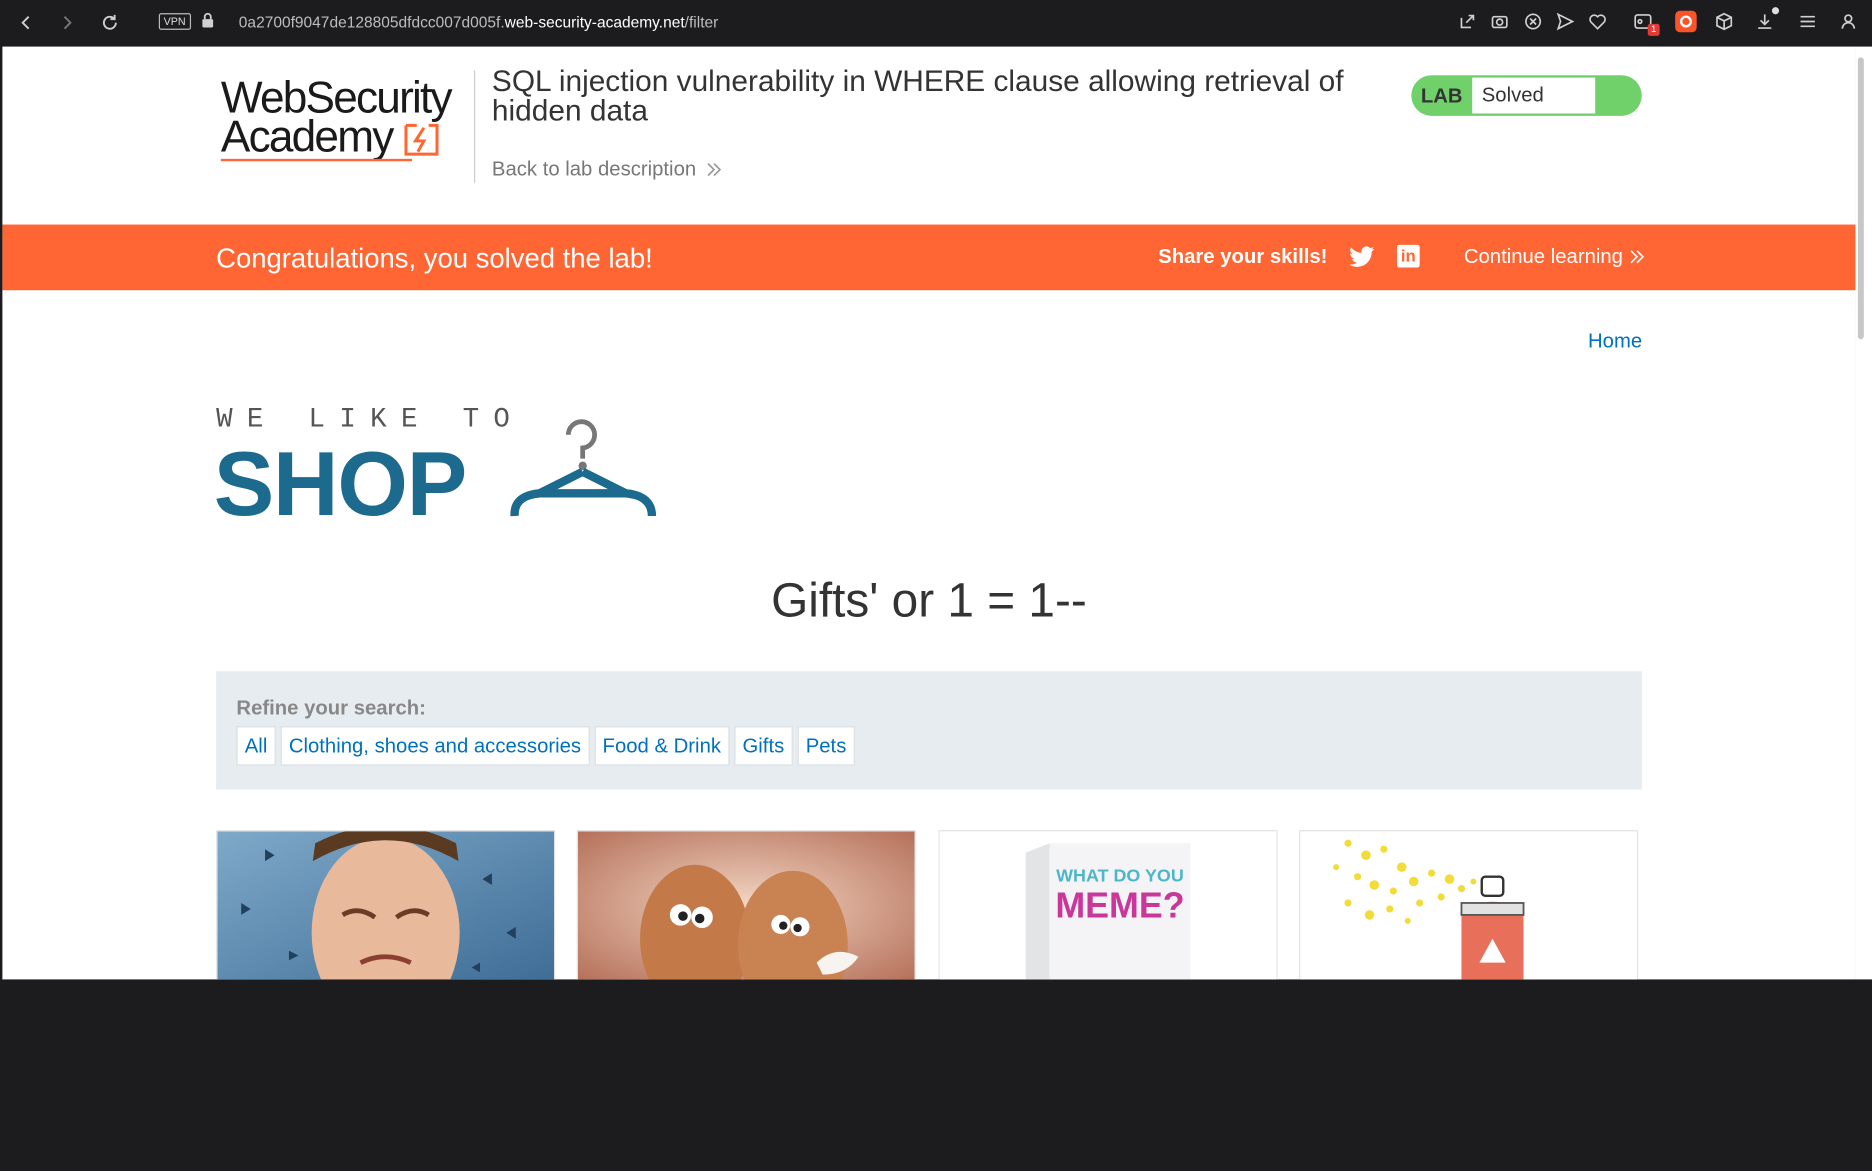  I want to click on forward-icon, so click(66, 22).